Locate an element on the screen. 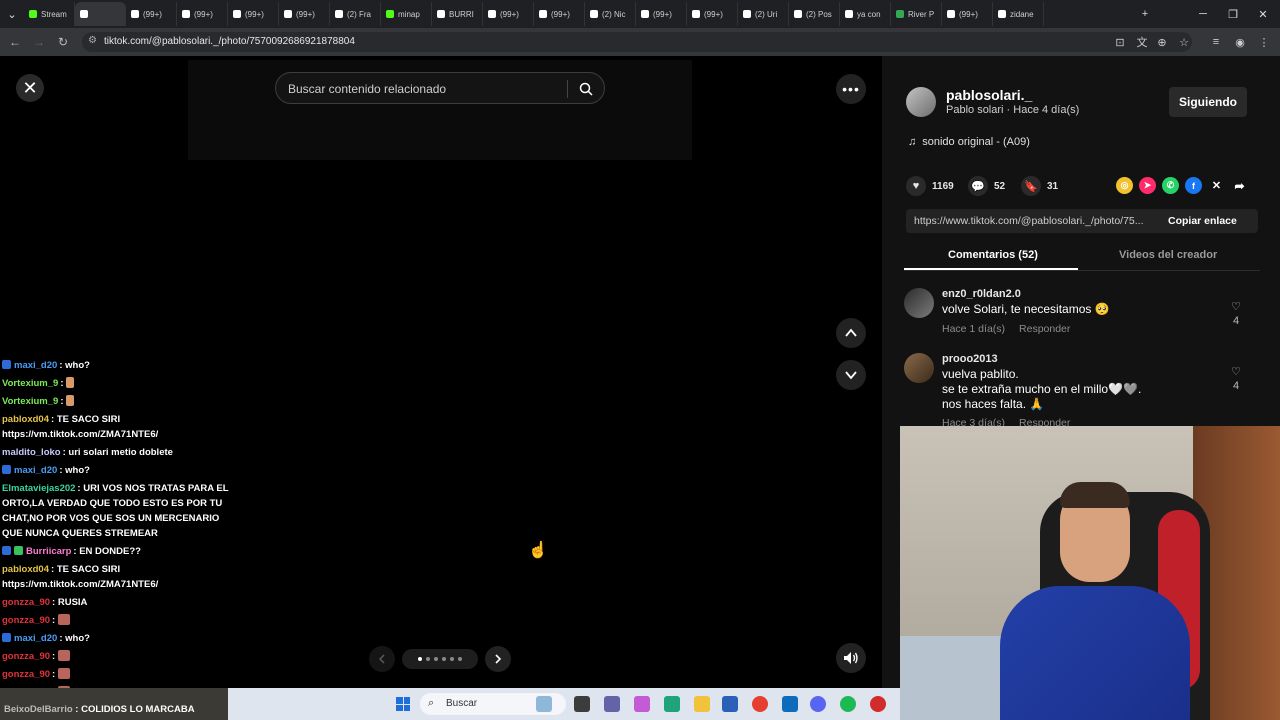  browser-tab: (2) Uri is located at coordinates (763, 14).